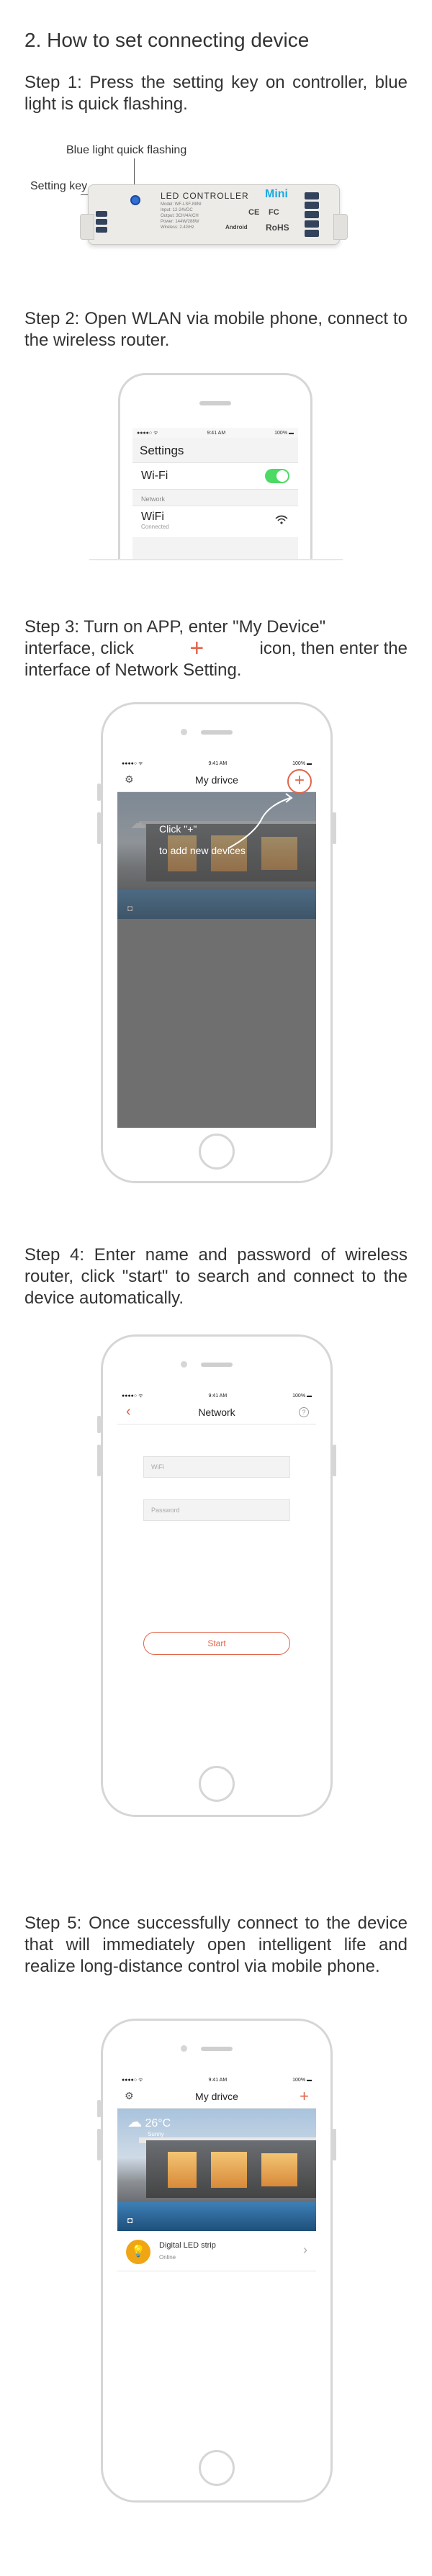 The width and height of the screenshot is (432, 2576). What do you see at coordinates (216, 2216) in the screenshot?
I see `pool-image` at bounding box center [216, 2216].